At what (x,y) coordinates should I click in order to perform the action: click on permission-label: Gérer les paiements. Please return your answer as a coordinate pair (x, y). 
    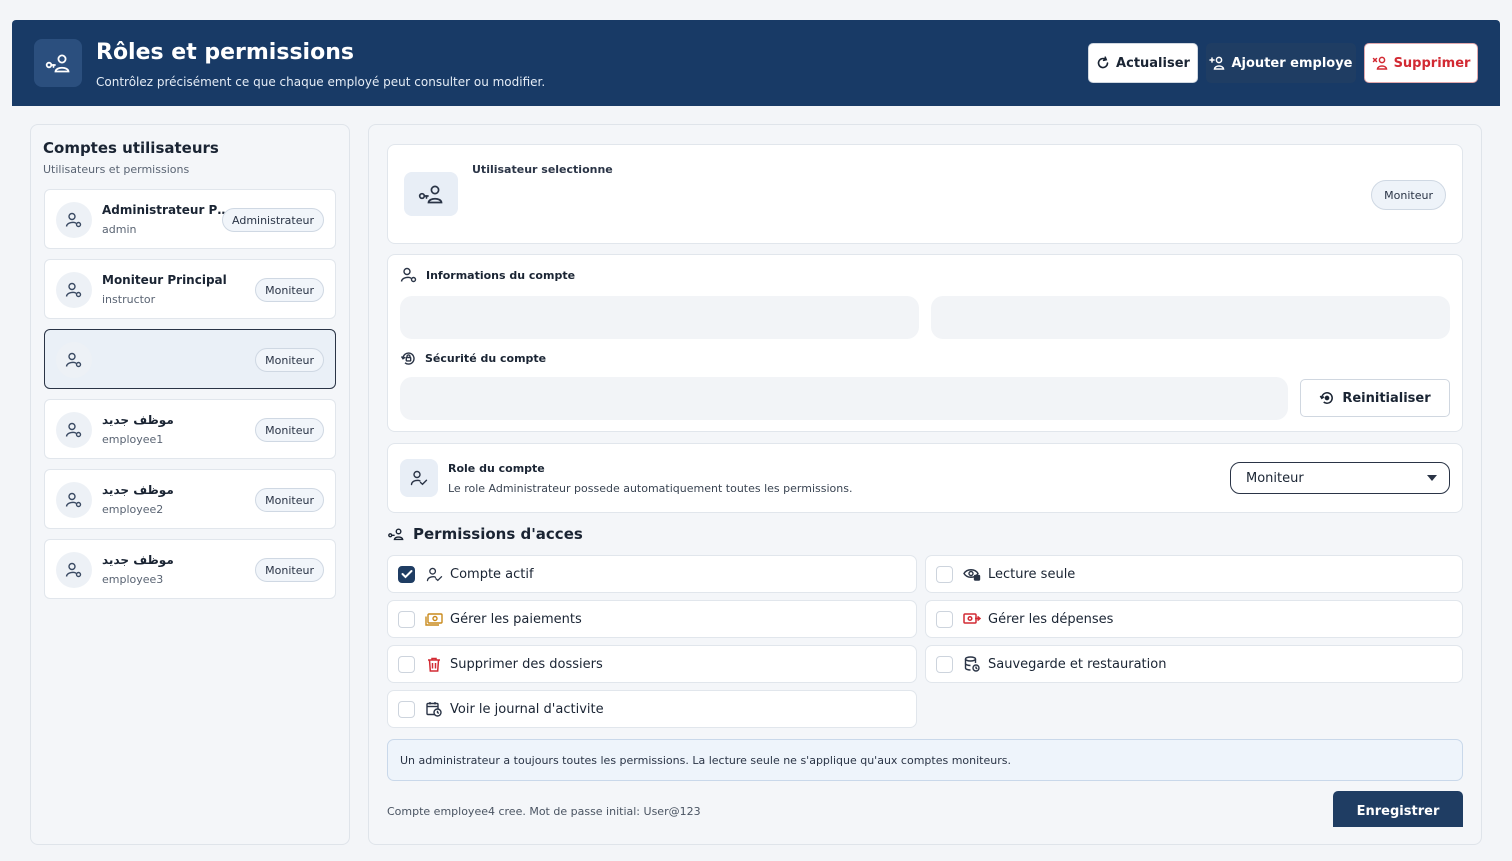
    Looking at the image, I should click on (516, 619).